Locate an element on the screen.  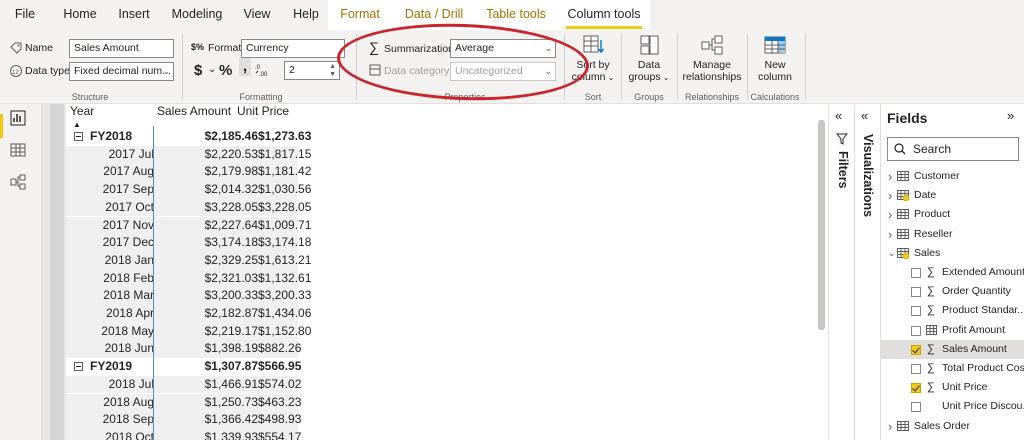
tab-view: View is located at coordinates (257, 15).